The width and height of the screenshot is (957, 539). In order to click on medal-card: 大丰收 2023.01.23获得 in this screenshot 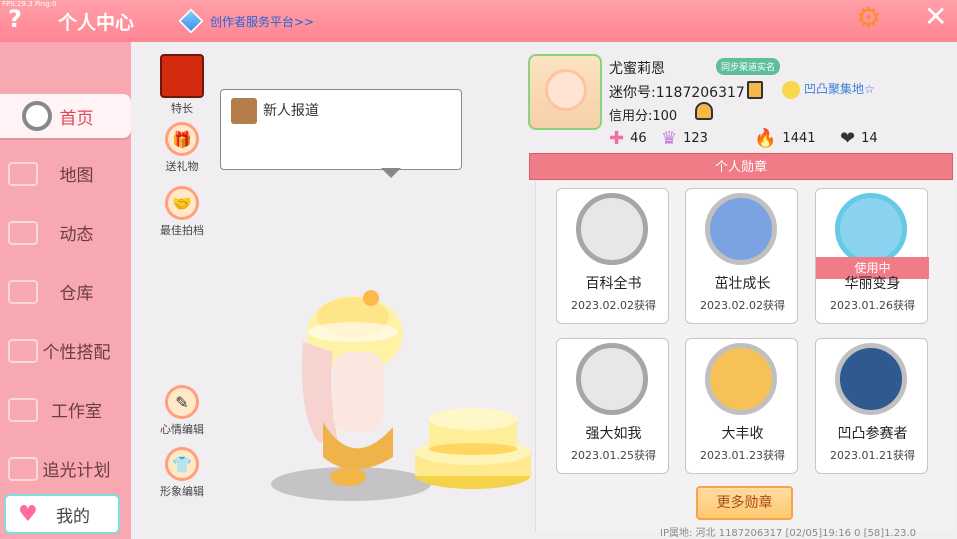, I will do `click(741, 406)`.